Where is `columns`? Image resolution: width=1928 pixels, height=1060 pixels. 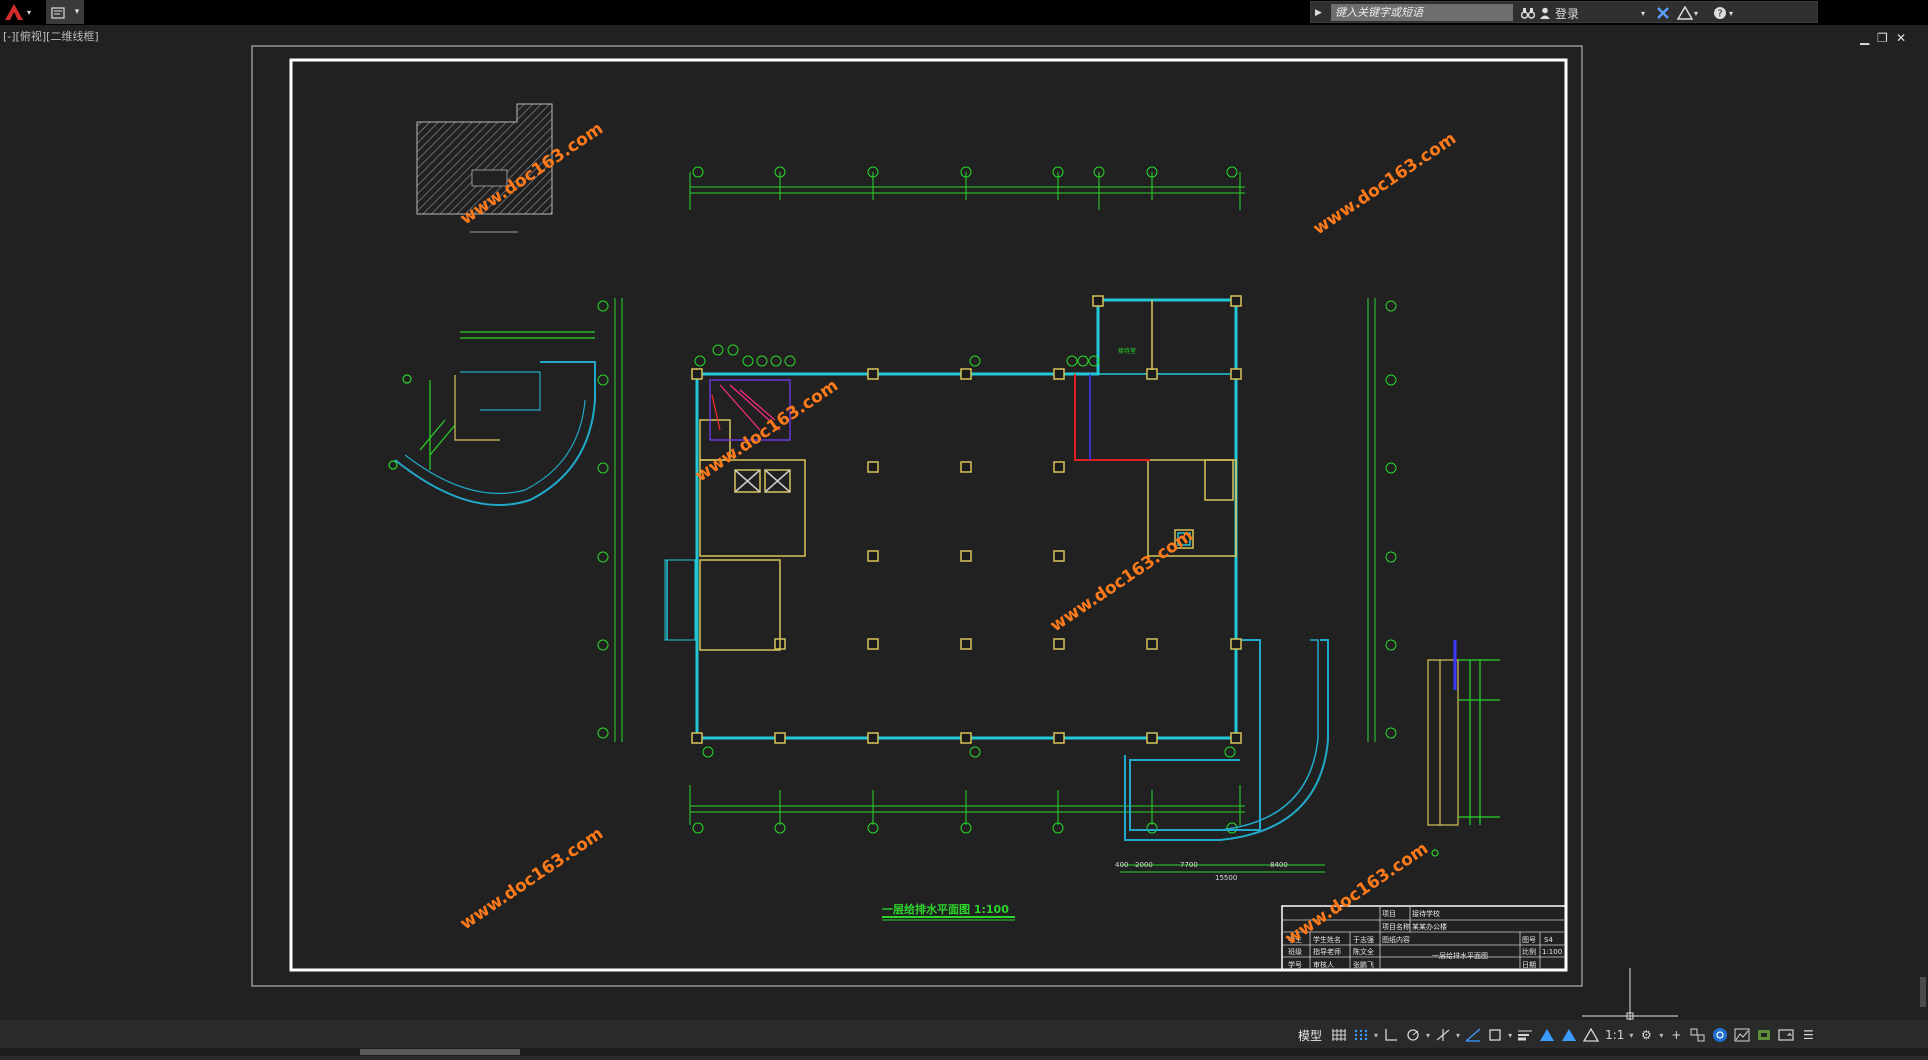 columns is located at coordinates (966, 519).